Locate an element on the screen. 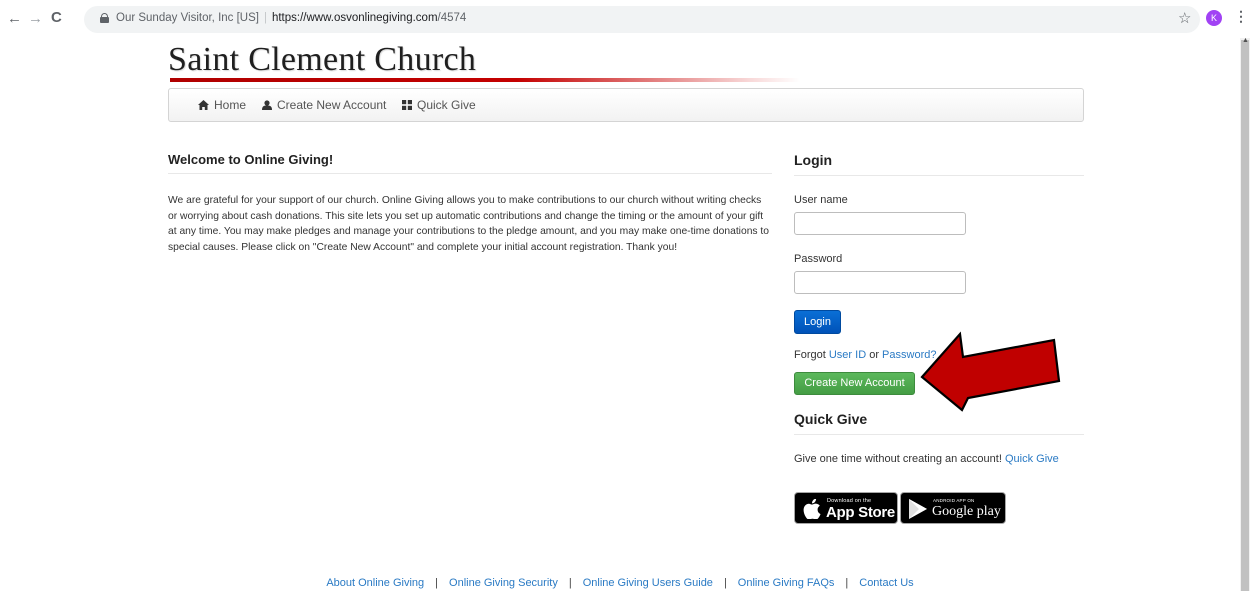 The width and height of the screenshot is (1250, 591). footer-security-link: Online Giving Security is located at coordinates (503, 583).